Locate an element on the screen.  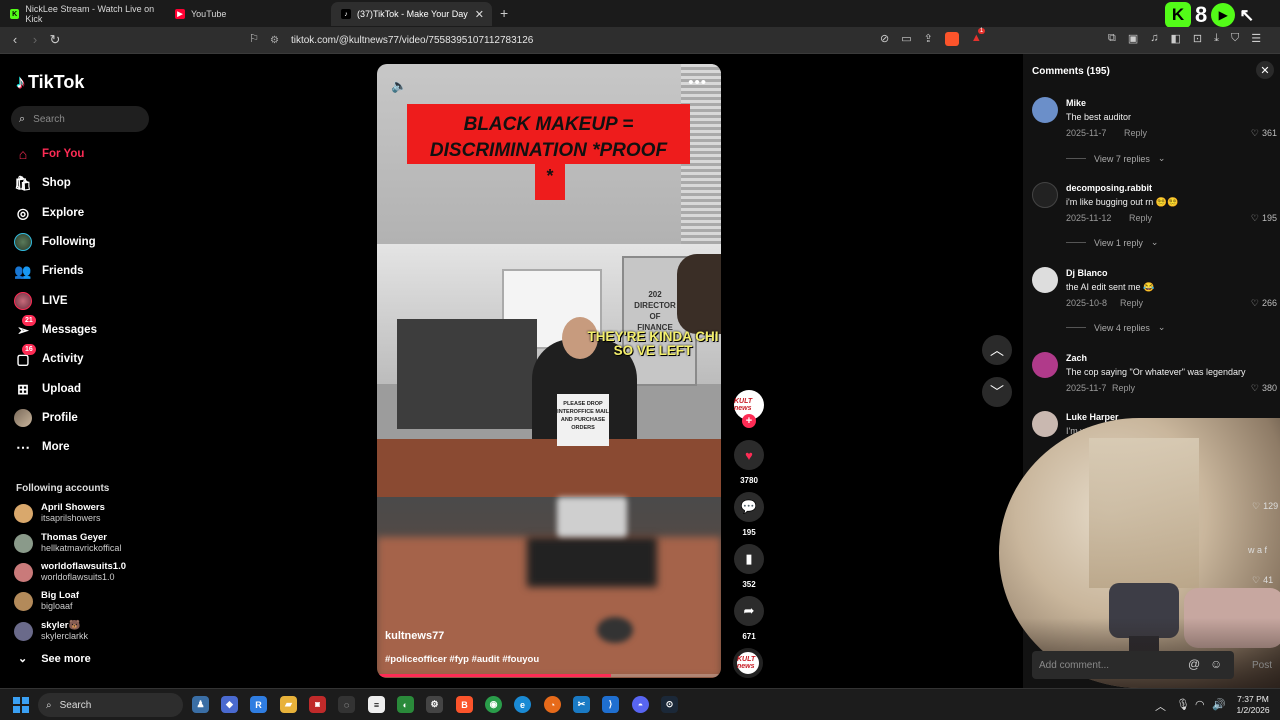
menu-icon: ☰ is located at coordinates (1256, 38).